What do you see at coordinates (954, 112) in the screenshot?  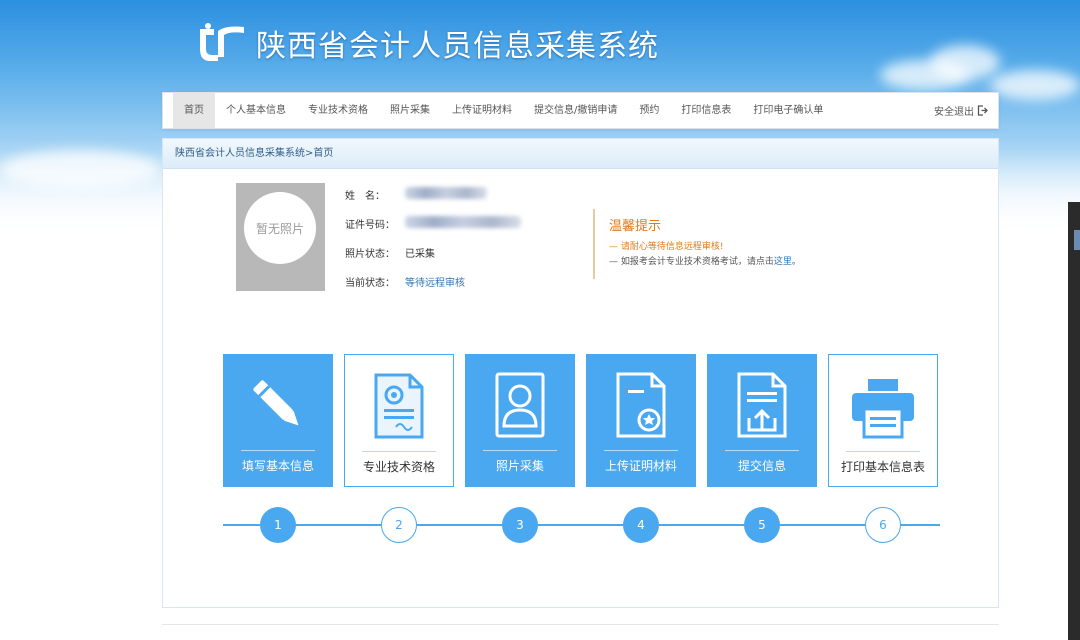 I see `logout-label: 安全退出` at bounding box center [954, 112].